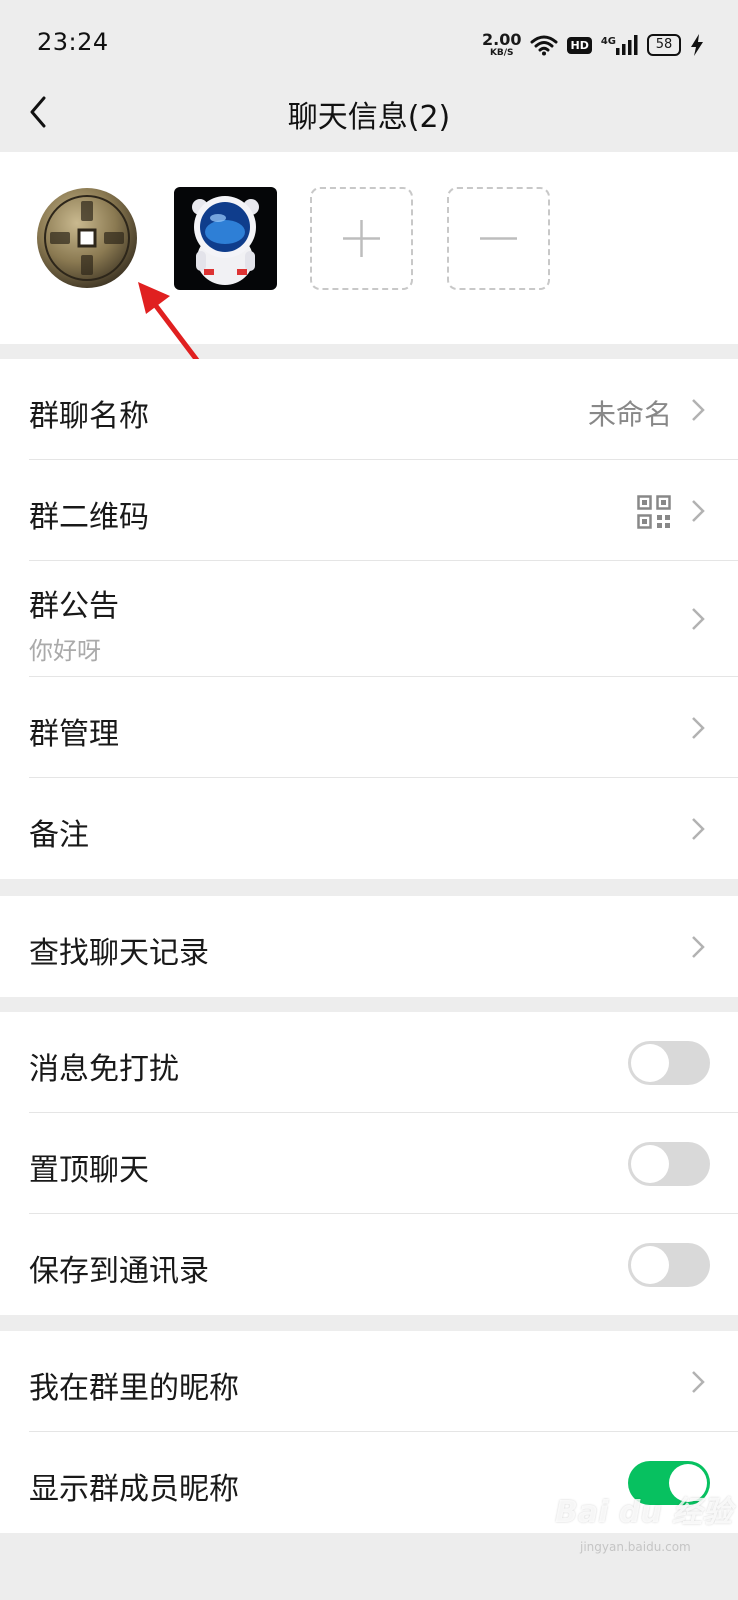 The width and height of the screenshot is (738, 1600). I want to click on row-remark-label: 备注, so click(59, 835).